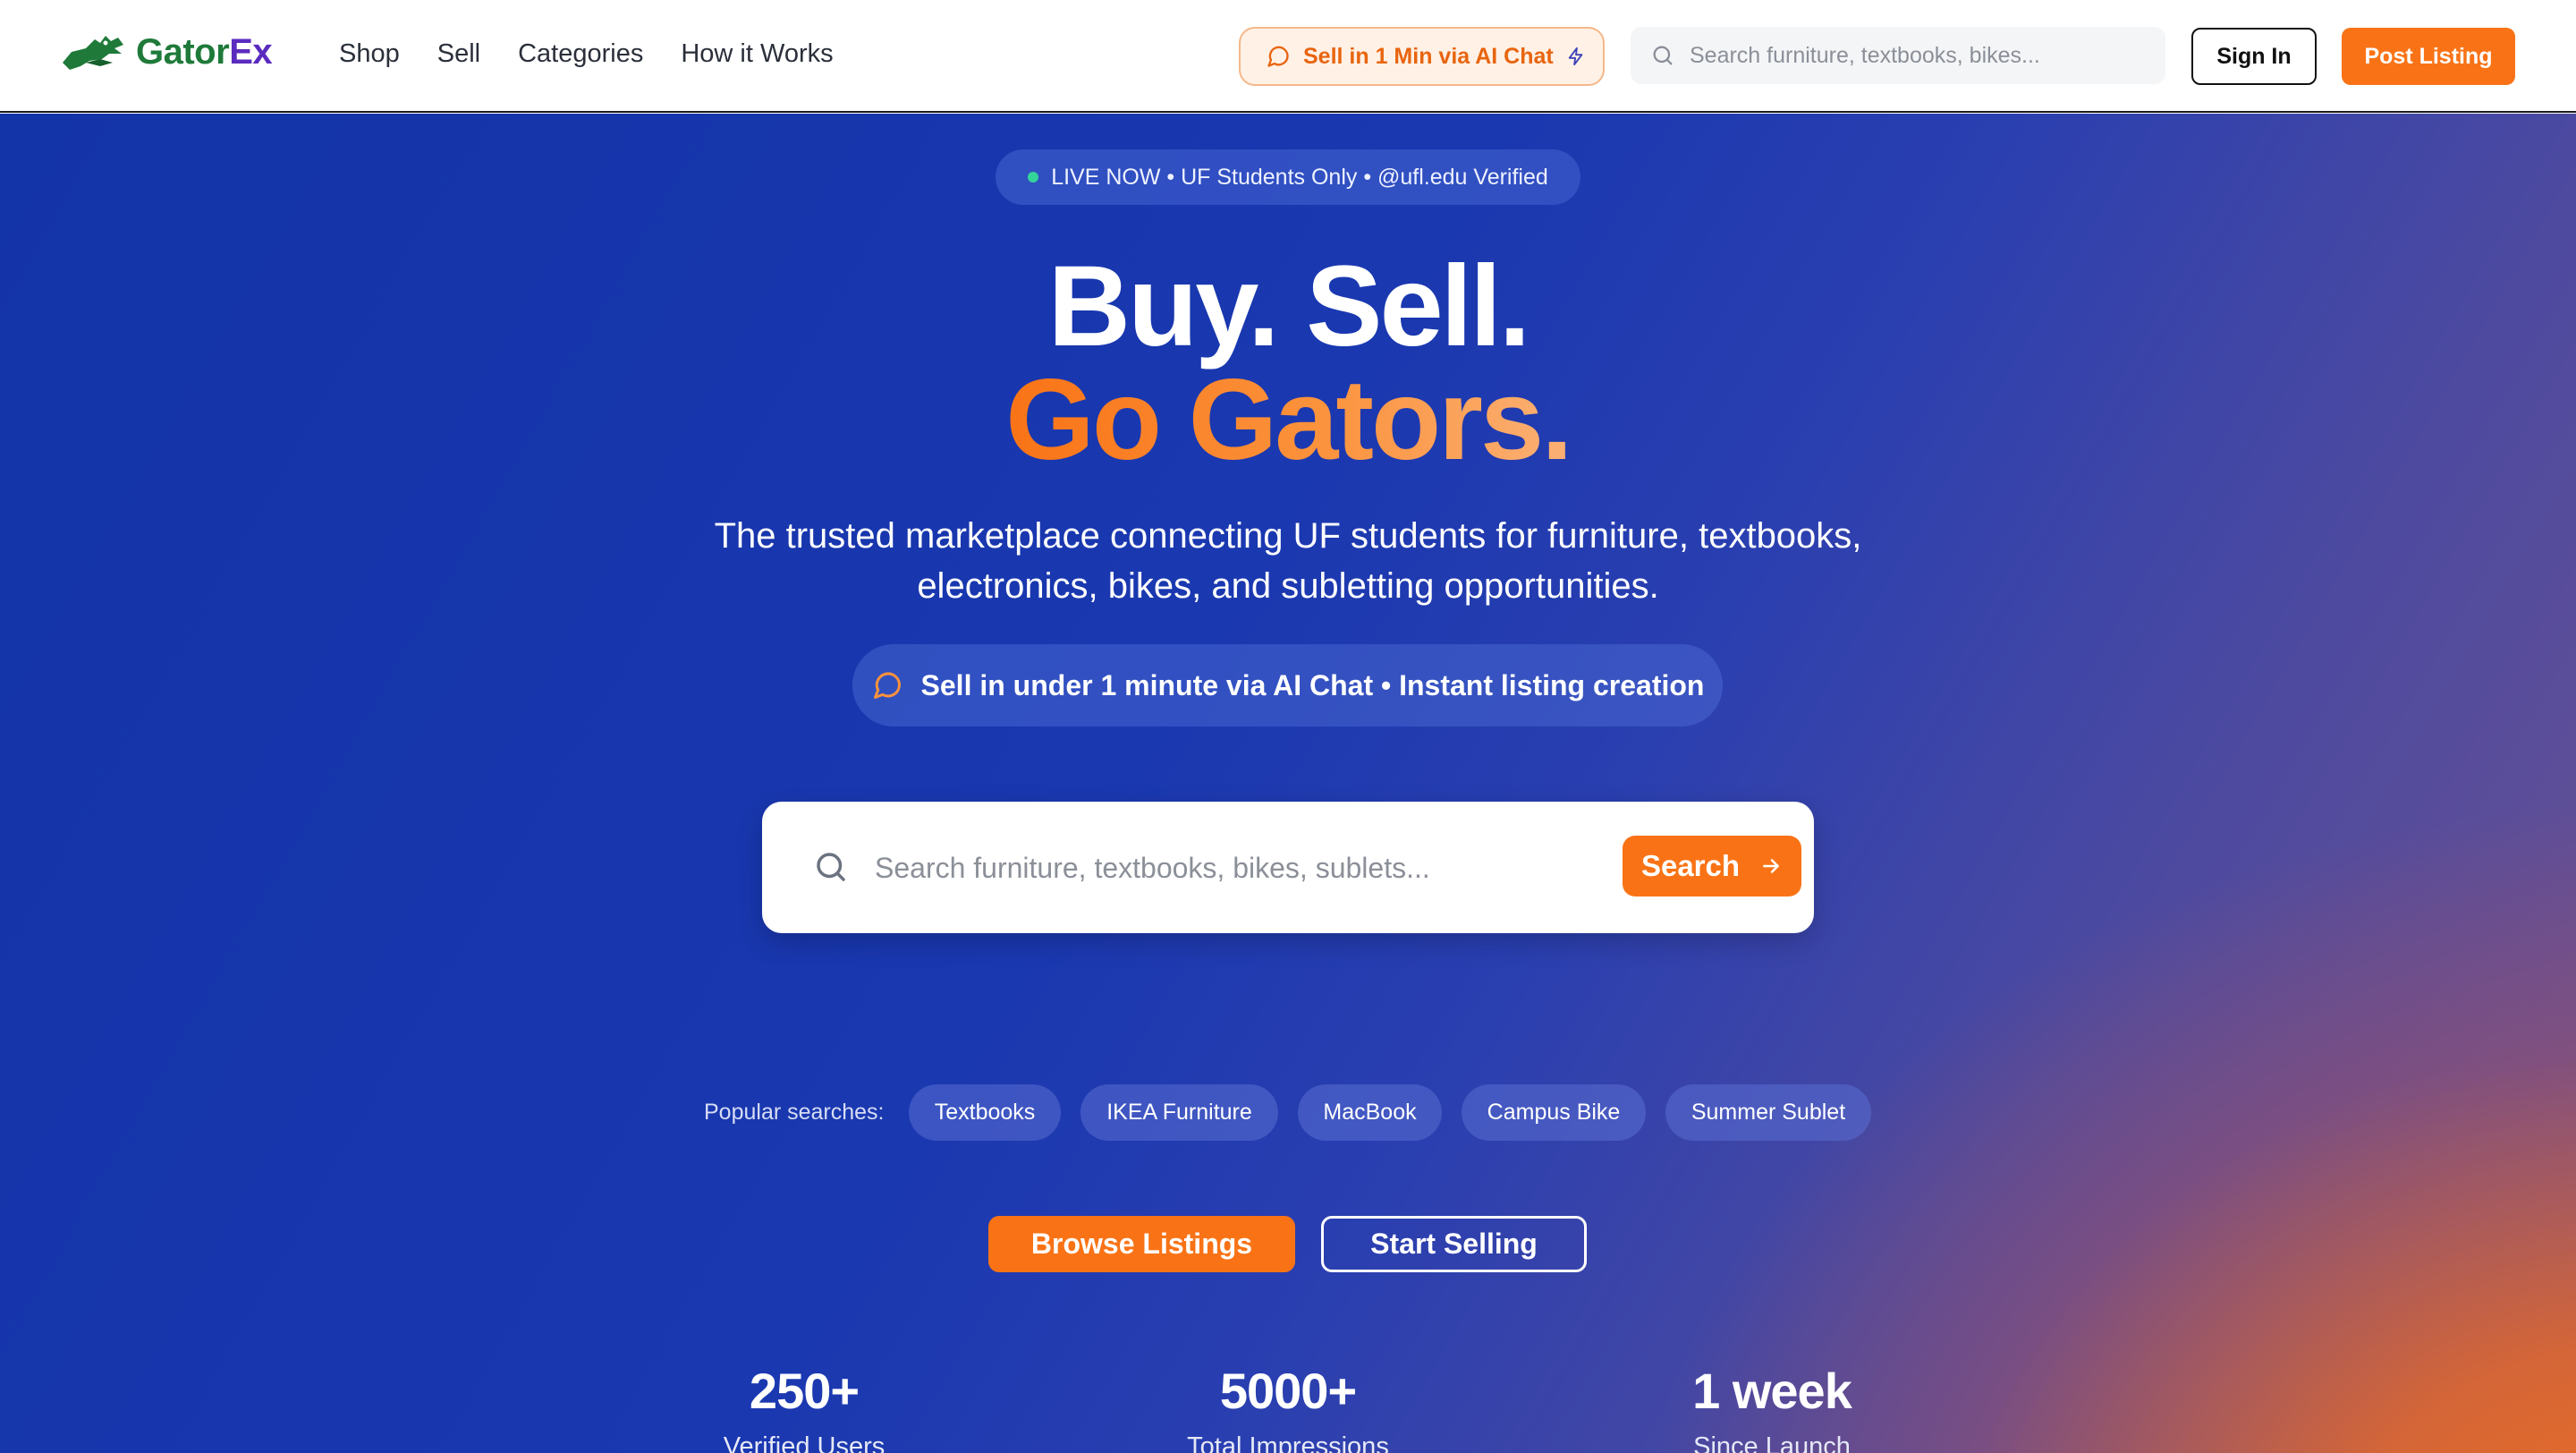 The image size is (2576, 1453). What do you see at coordinates (1288, 1391) in the screenshot?
I see `stat-value: 5000+` at bounding box center [1288, 1391].